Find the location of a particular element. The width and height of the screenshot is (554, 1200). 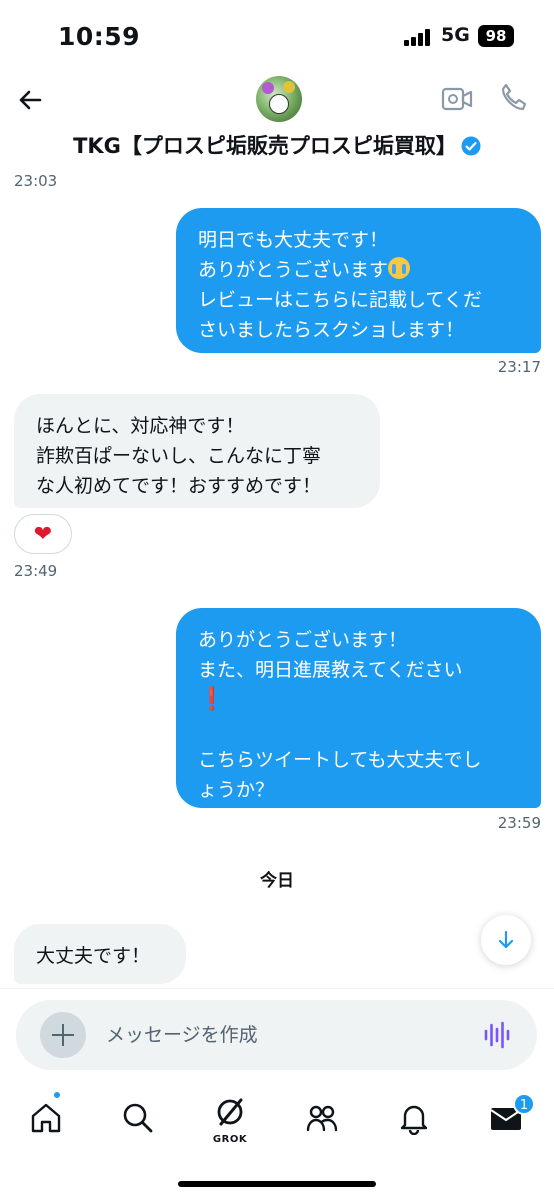

received-message-bubble: 大丈夫です！ is located at coordinates (100, 954).